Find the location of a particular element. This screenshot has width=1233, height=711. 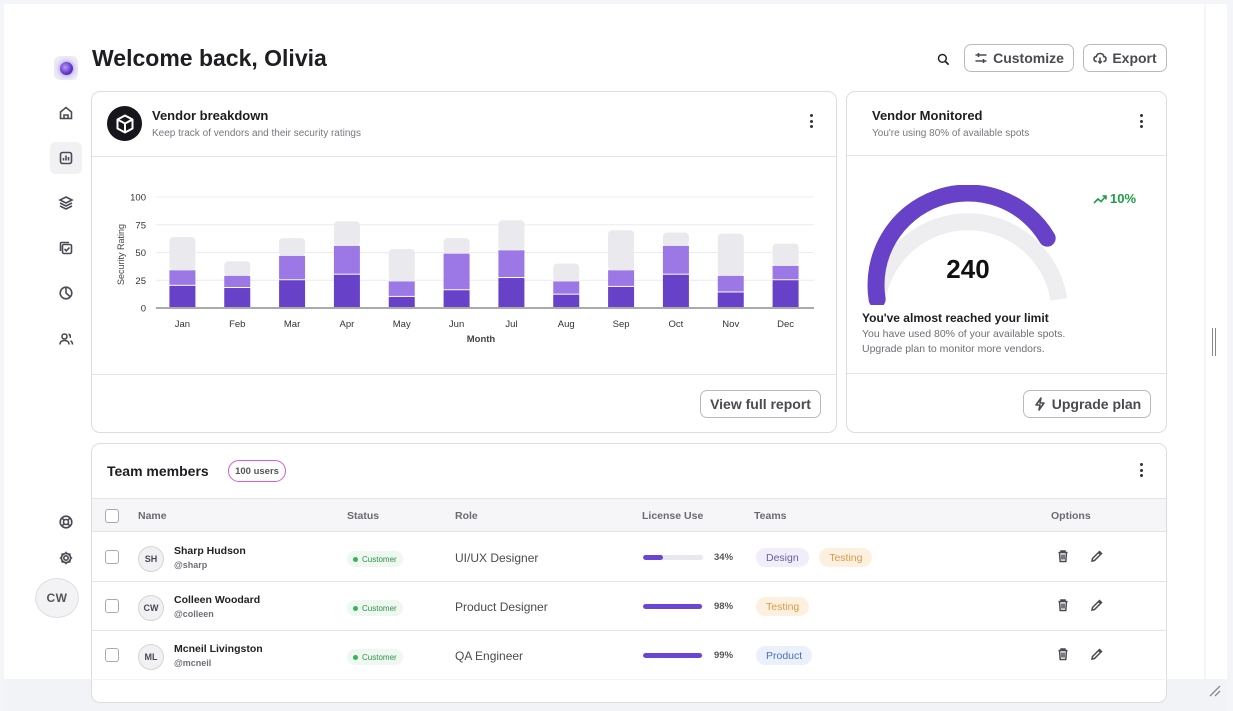

upgrade-plan-label: Upgrade plan is located at coordinates (1096, 404).